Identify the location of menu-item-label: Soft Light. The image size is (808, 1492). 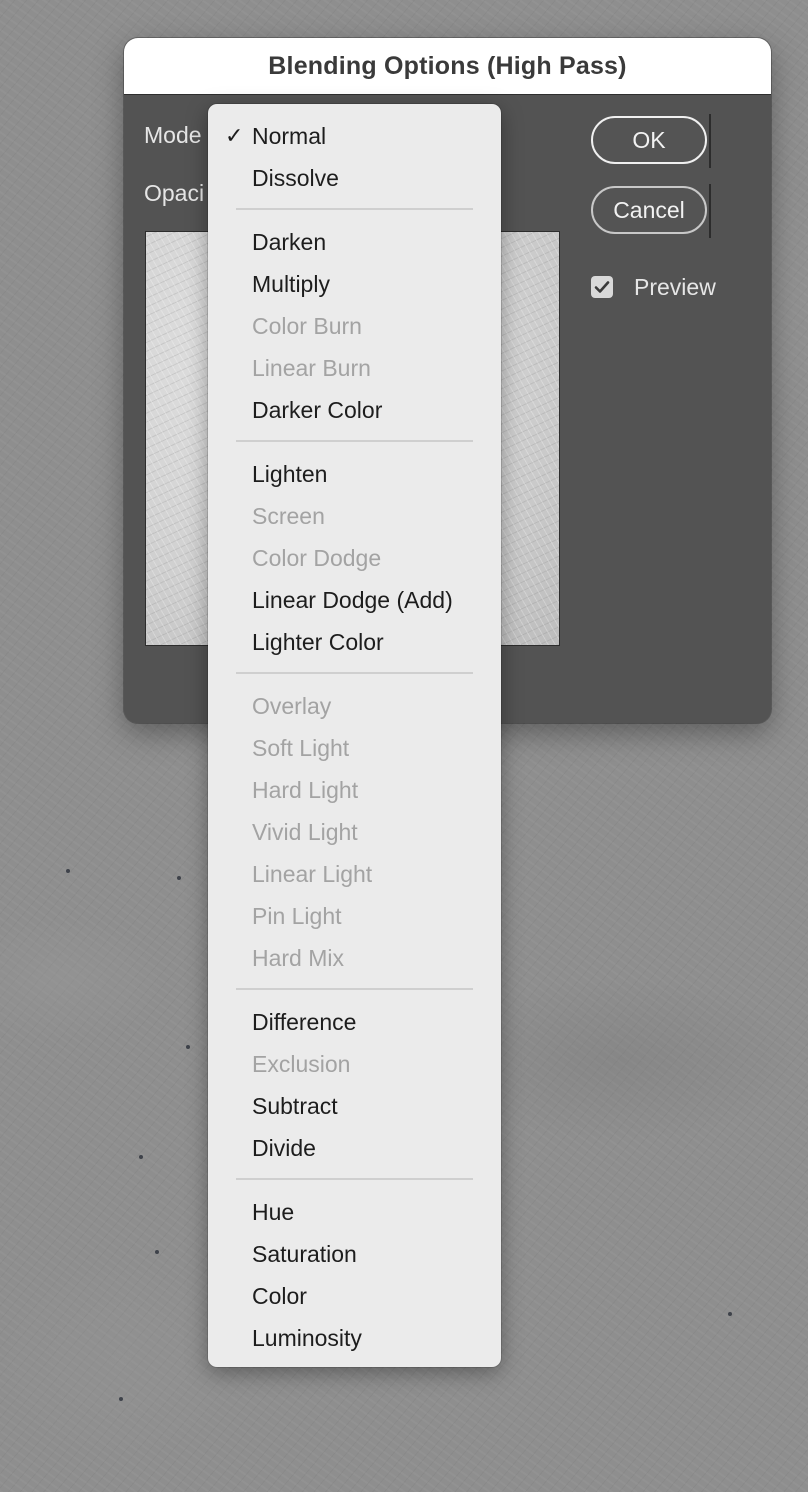
(301, 748).